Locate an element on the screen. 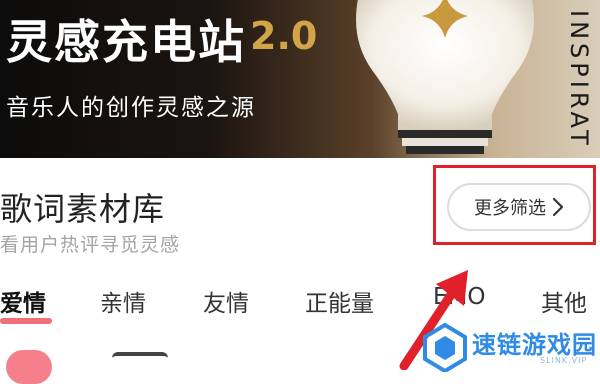  section-subtitle: 看用户热评寻觅灵感 is located at coordinates (90, 245).